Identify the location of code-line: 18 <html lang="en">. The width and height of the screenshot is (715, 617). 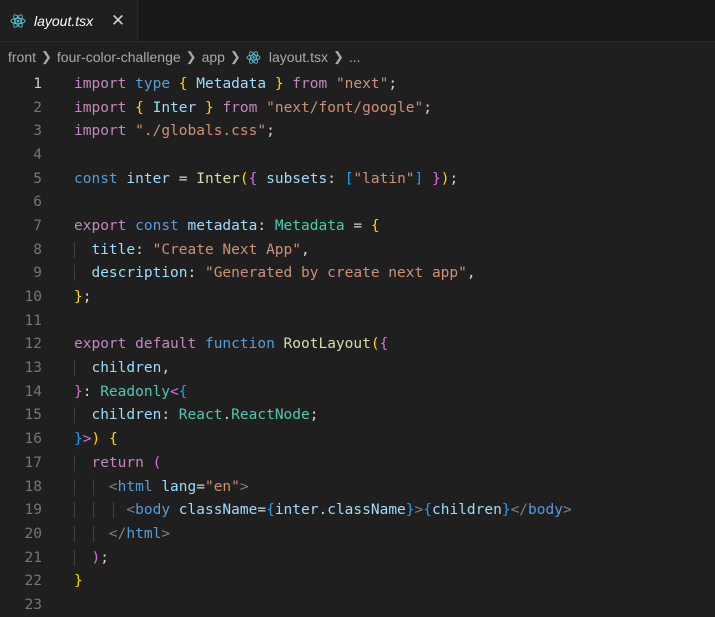
(357, 487).